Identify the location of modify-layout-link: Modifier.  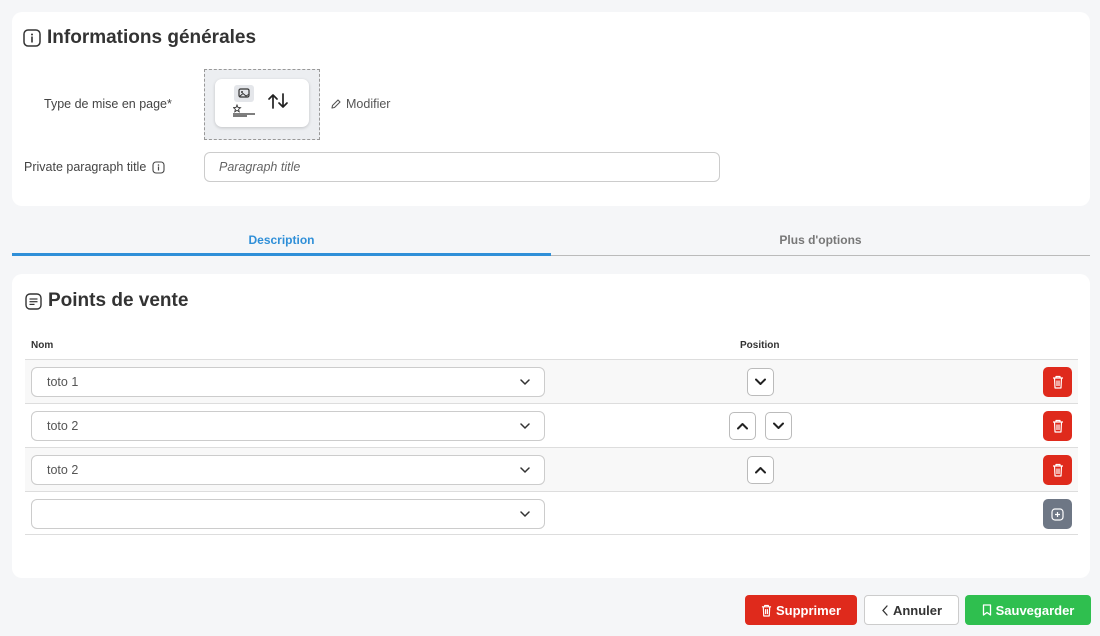
(360, 104).